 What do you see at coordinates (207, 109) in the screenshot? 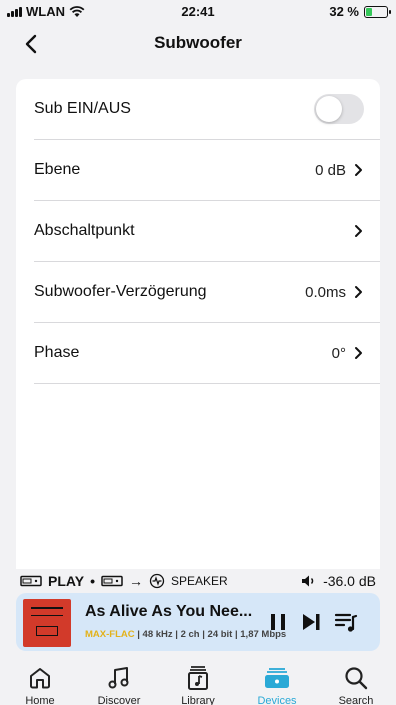
I see `sub-toggle-row: Sub EIN/AUS` at bounding box center [207, 109].